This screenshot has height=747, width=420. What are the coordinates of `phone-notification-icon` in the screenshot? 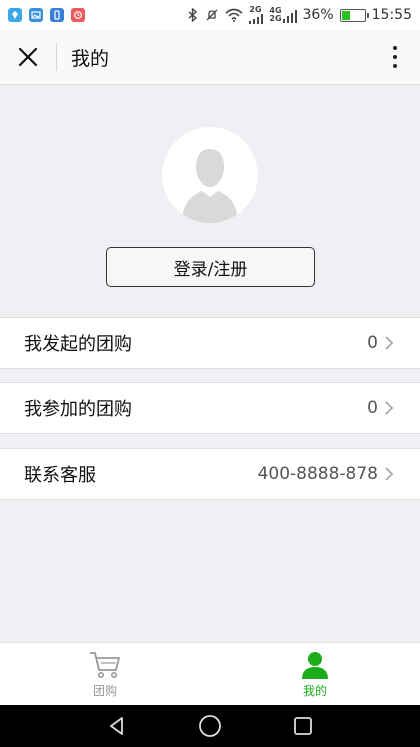 It's located at (57, 15).